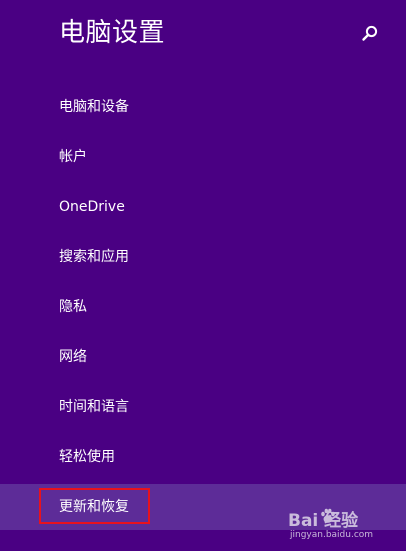  What do you see at coordinates (87, 457) in the screenshot?
I see `nav-item-label: 轻松使用` at bounding box center [87, 457].